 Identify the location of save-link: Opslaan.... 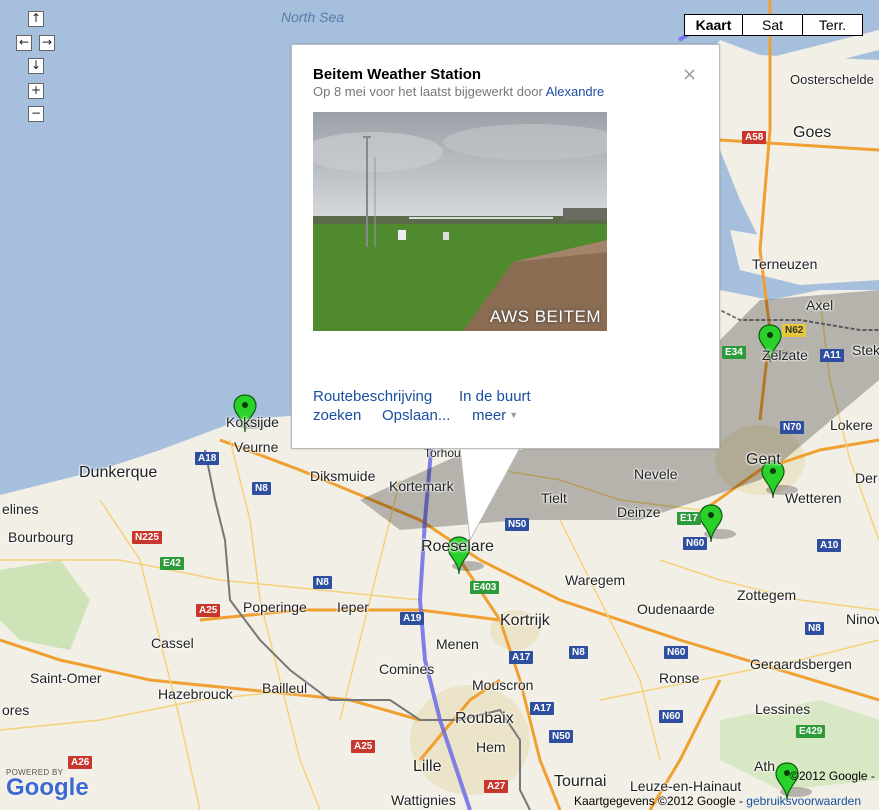
(416, 415).